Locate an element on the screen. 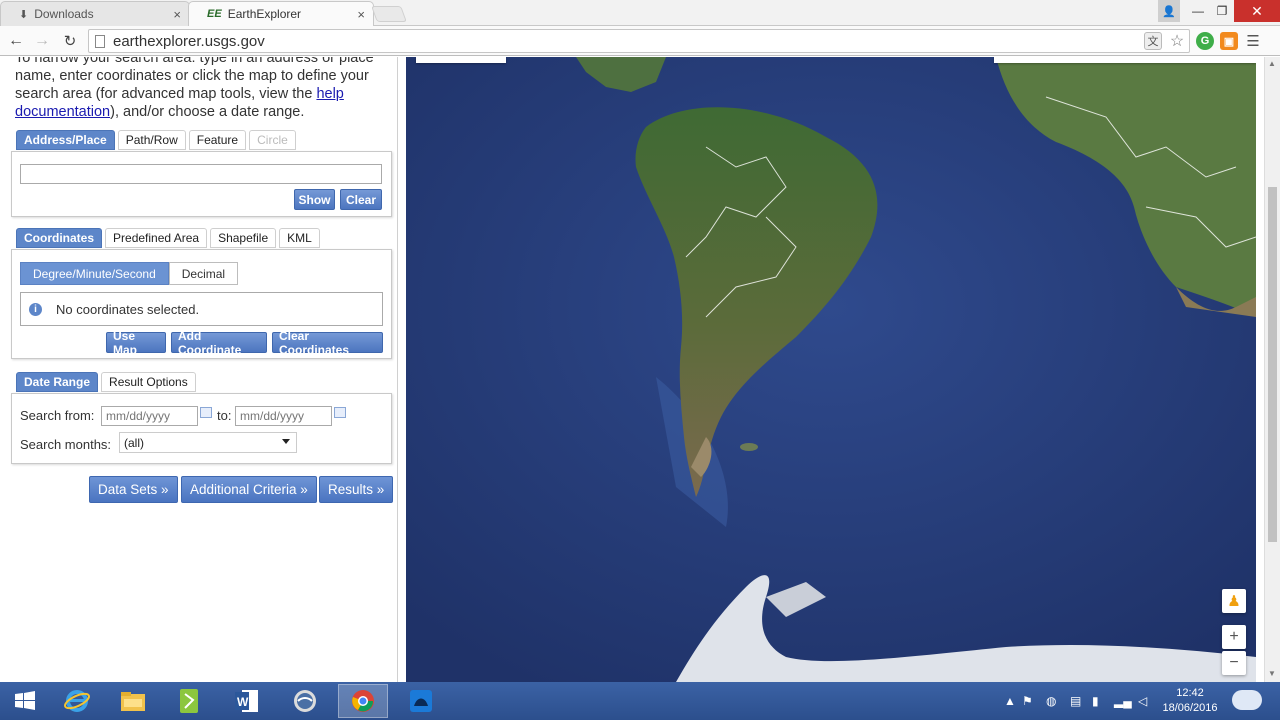  scroll-down-icon: ▼ is located at coordinates (1272, 673).